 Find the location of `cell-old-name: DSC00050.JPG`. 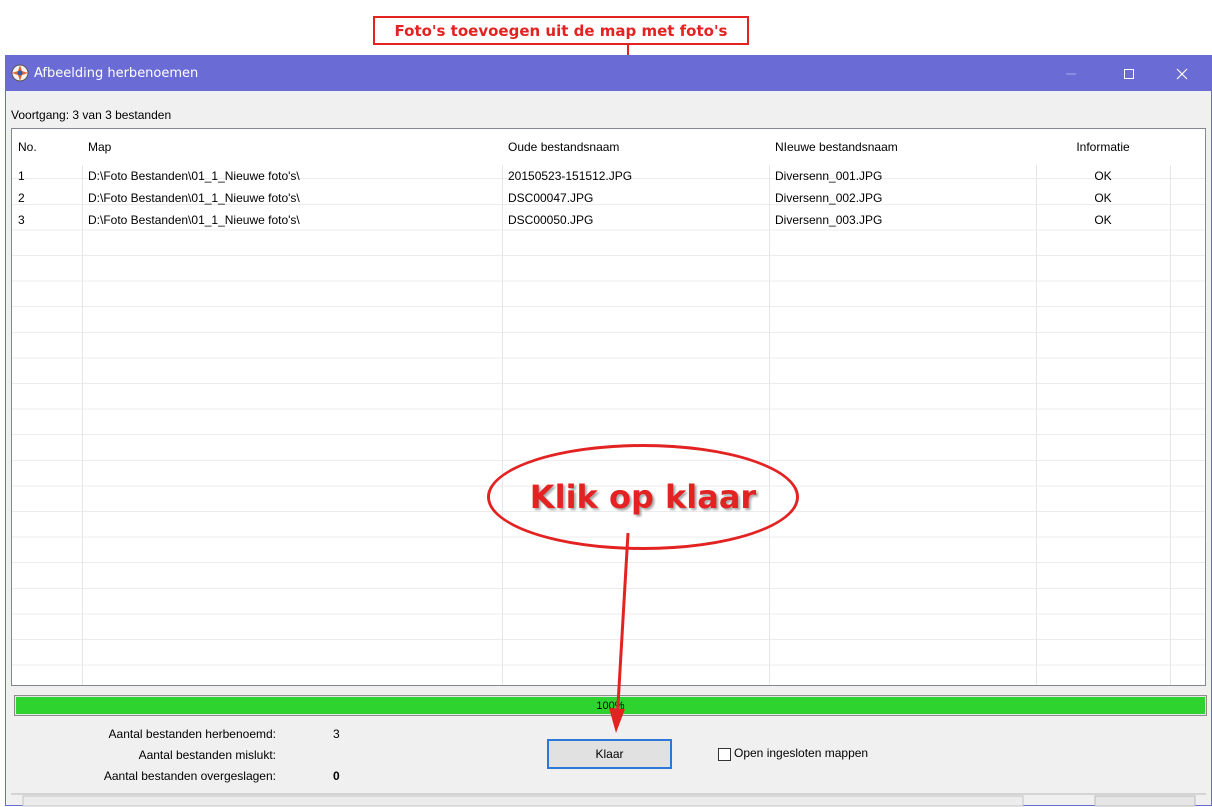

cell-old-name: DSC00050.JPG is located at coordinates (551, 220).